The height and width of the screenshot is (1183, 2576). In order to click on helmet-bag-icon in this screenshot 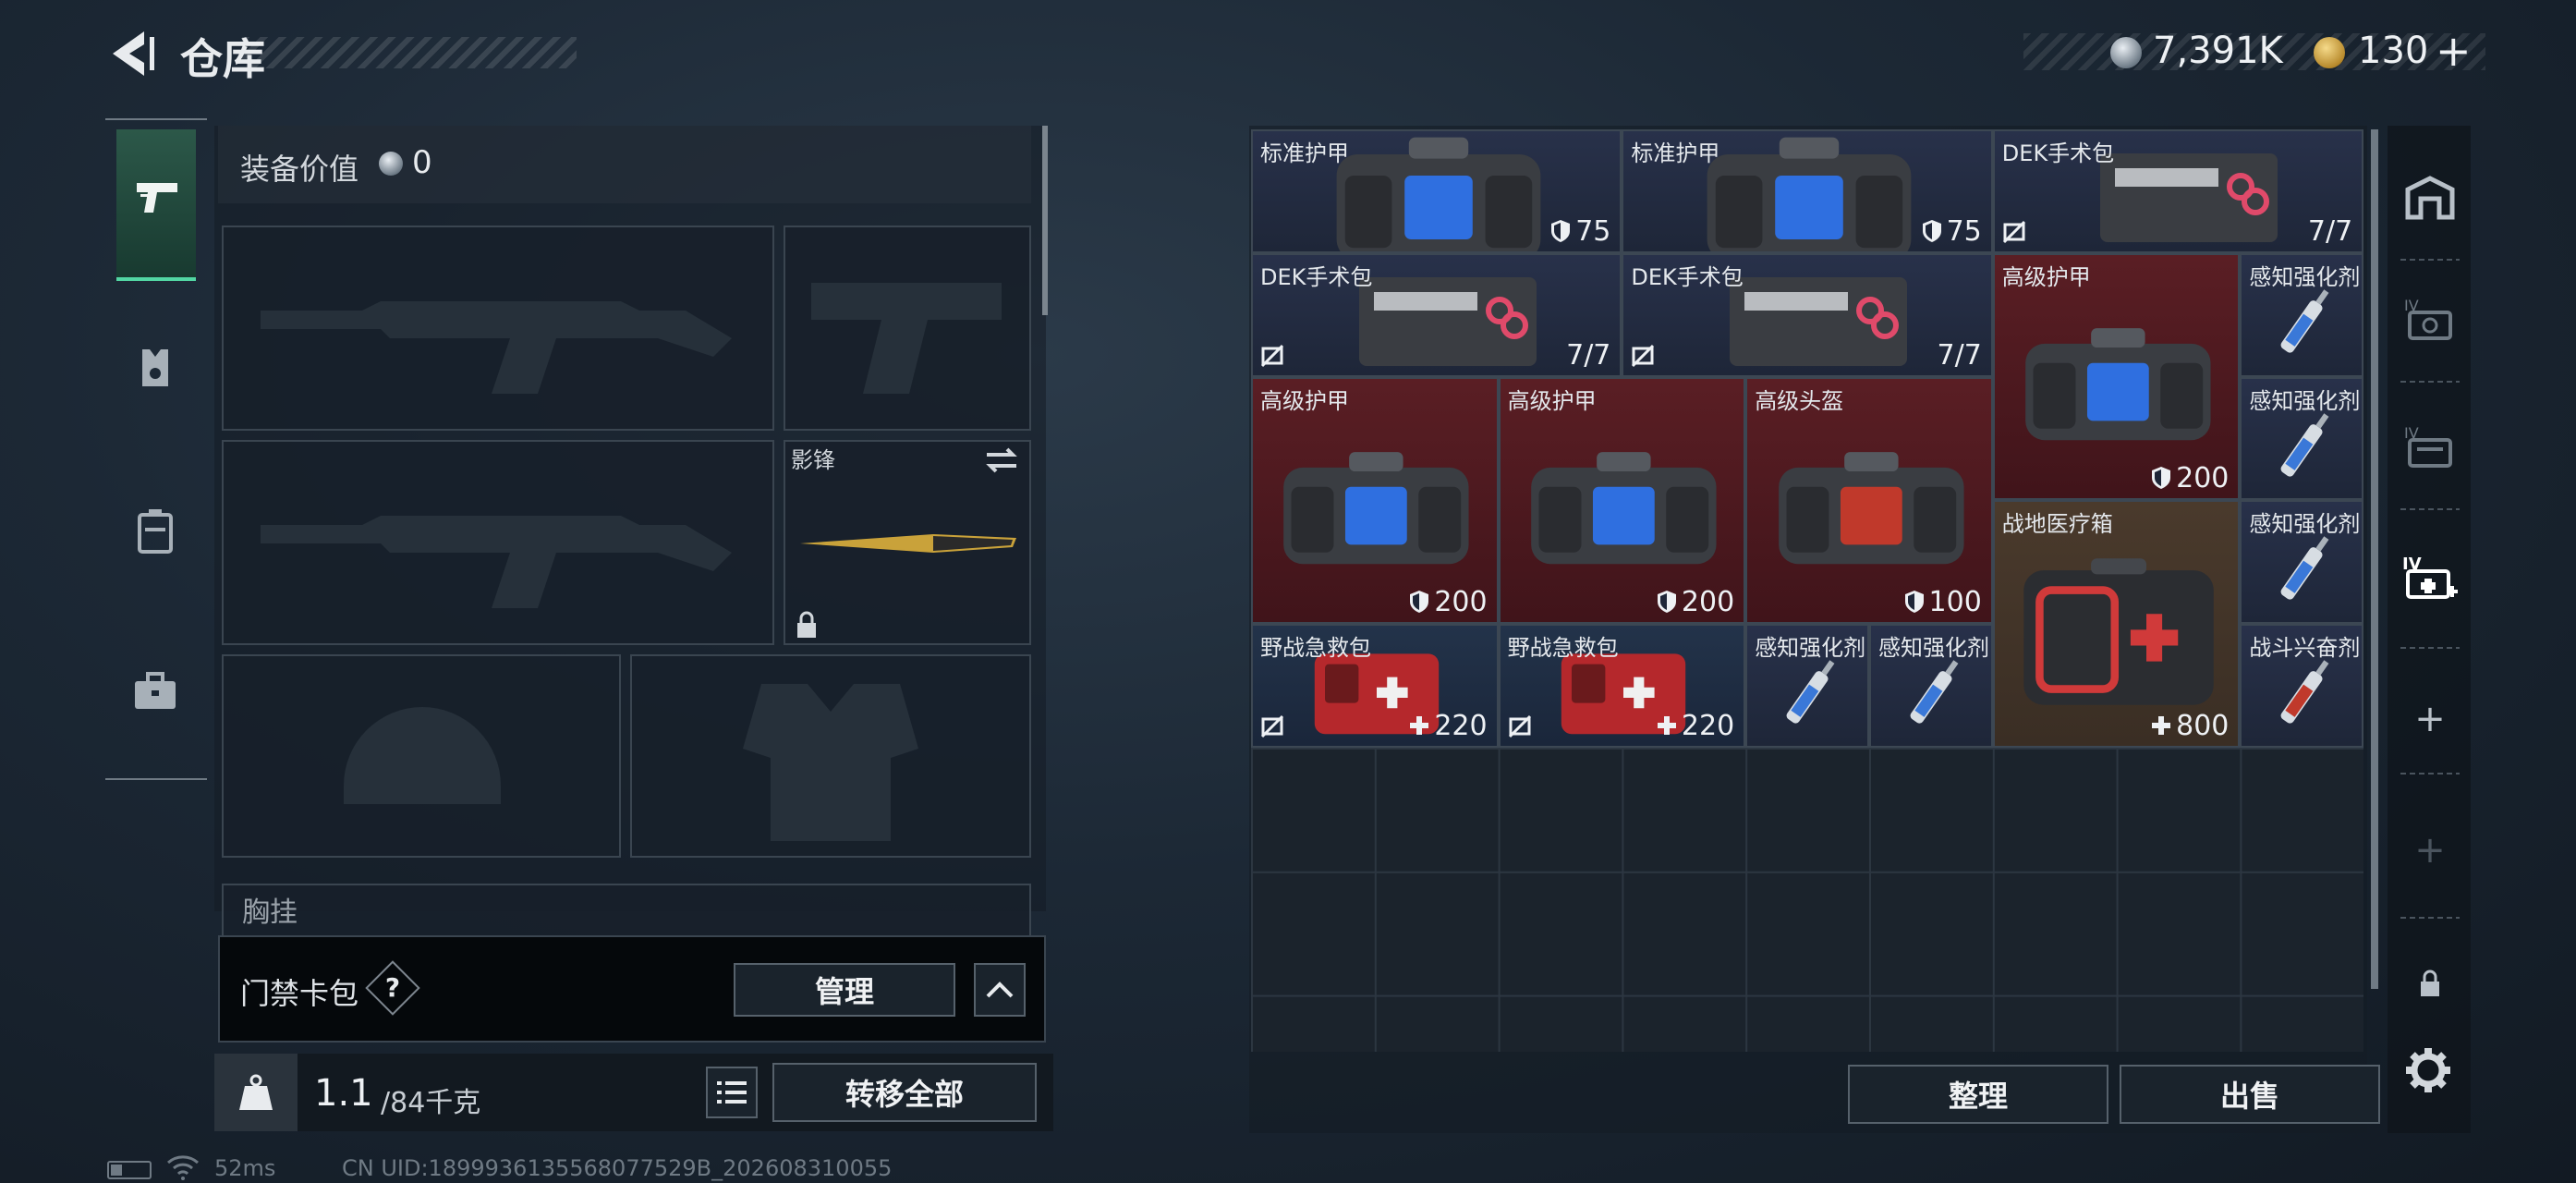, I will do `click(1871, 508)`.